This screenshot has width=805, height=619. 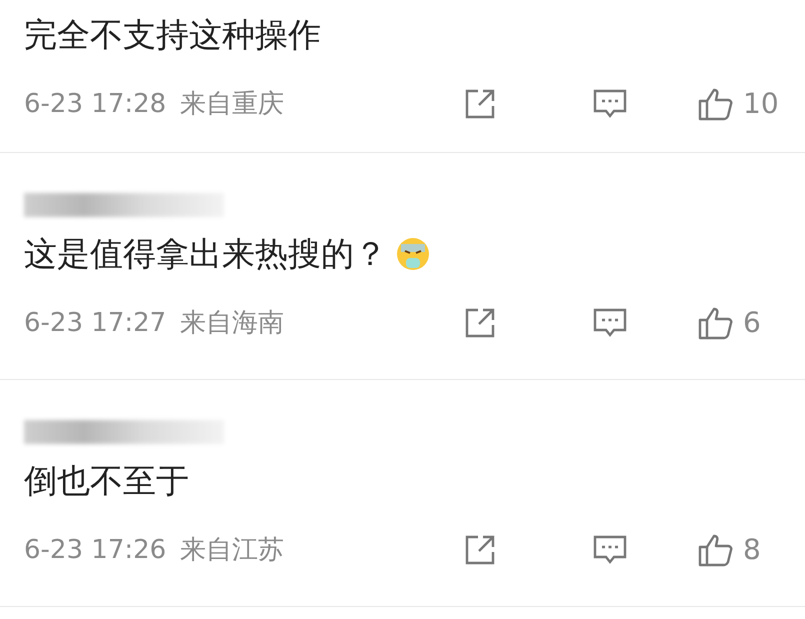 What do you see at coordinates (172, 35) in the screenshot?
I see `comment-text: 完全不支持这种操作` at bounding box center [172, 35].